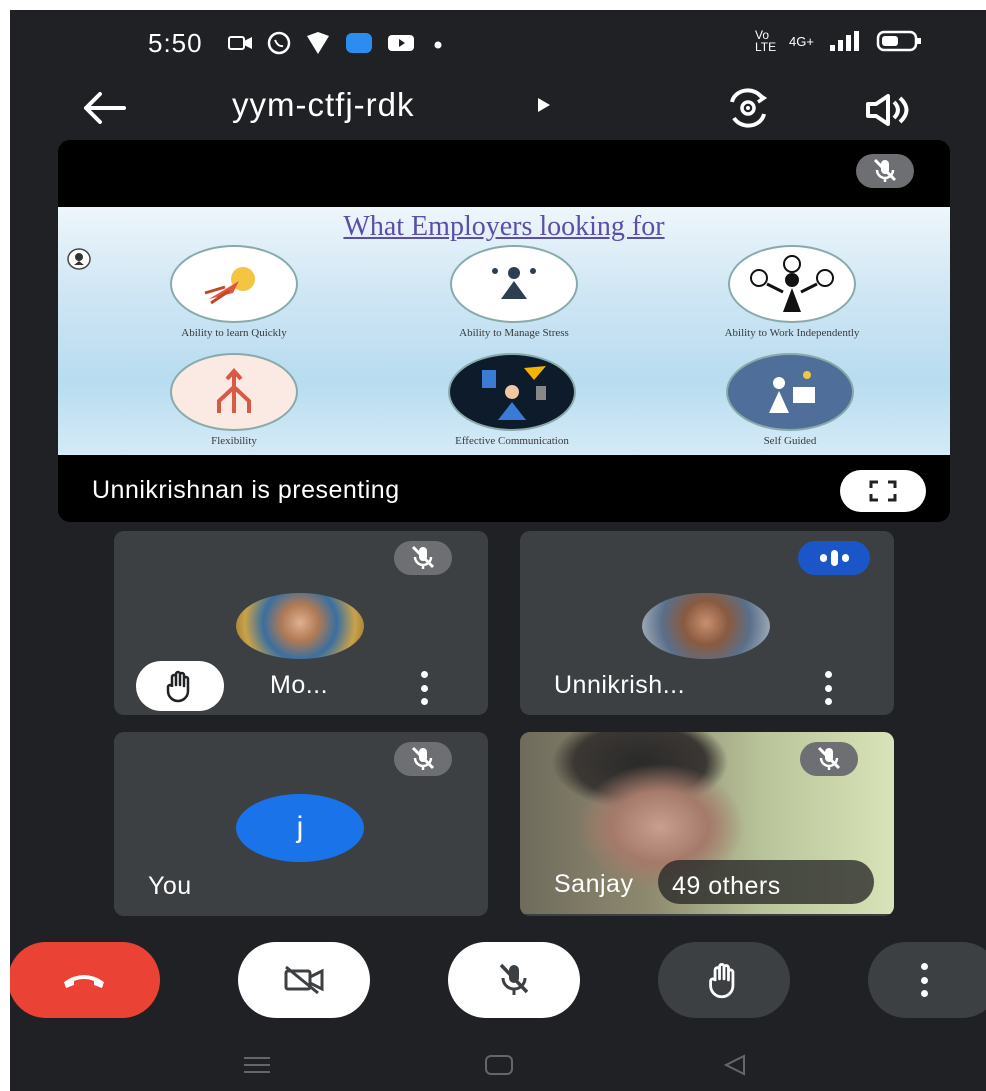  I want to click on slide-item-flexibility: Flexibility, so click(234, 400).